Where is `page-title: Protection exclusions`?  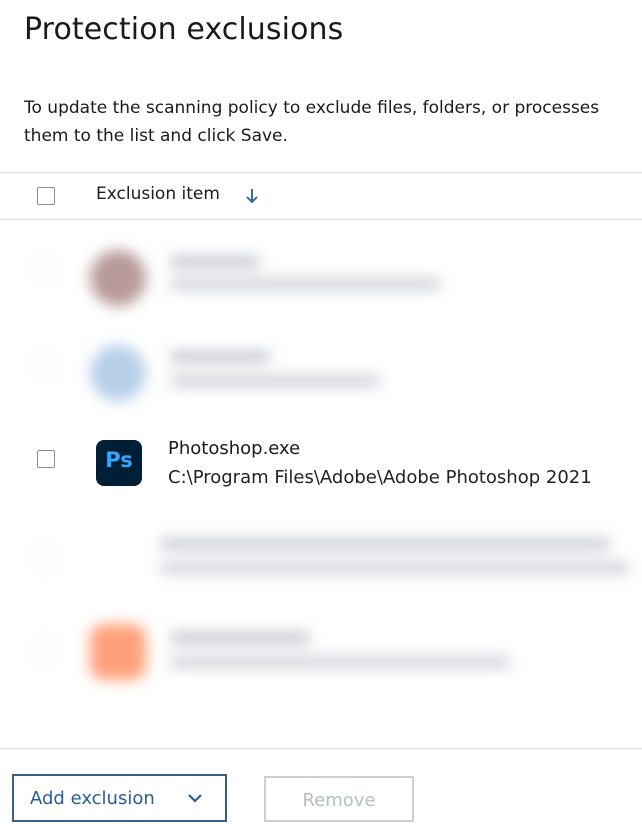 page-title: Protection exclusions is located at coordinates (184, 29).